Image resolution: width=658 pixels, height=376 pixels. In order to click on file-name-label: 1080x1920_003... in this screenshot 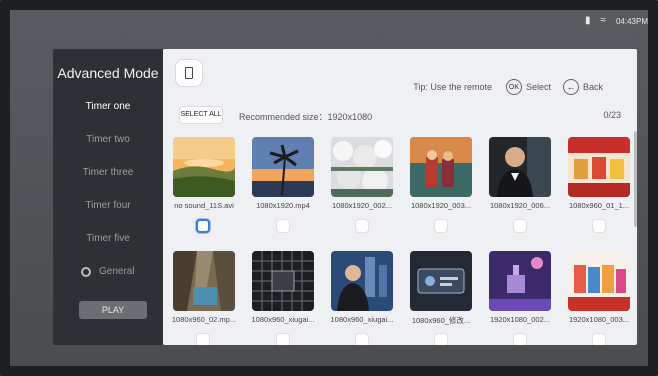, I will do `click(441, 205)`.